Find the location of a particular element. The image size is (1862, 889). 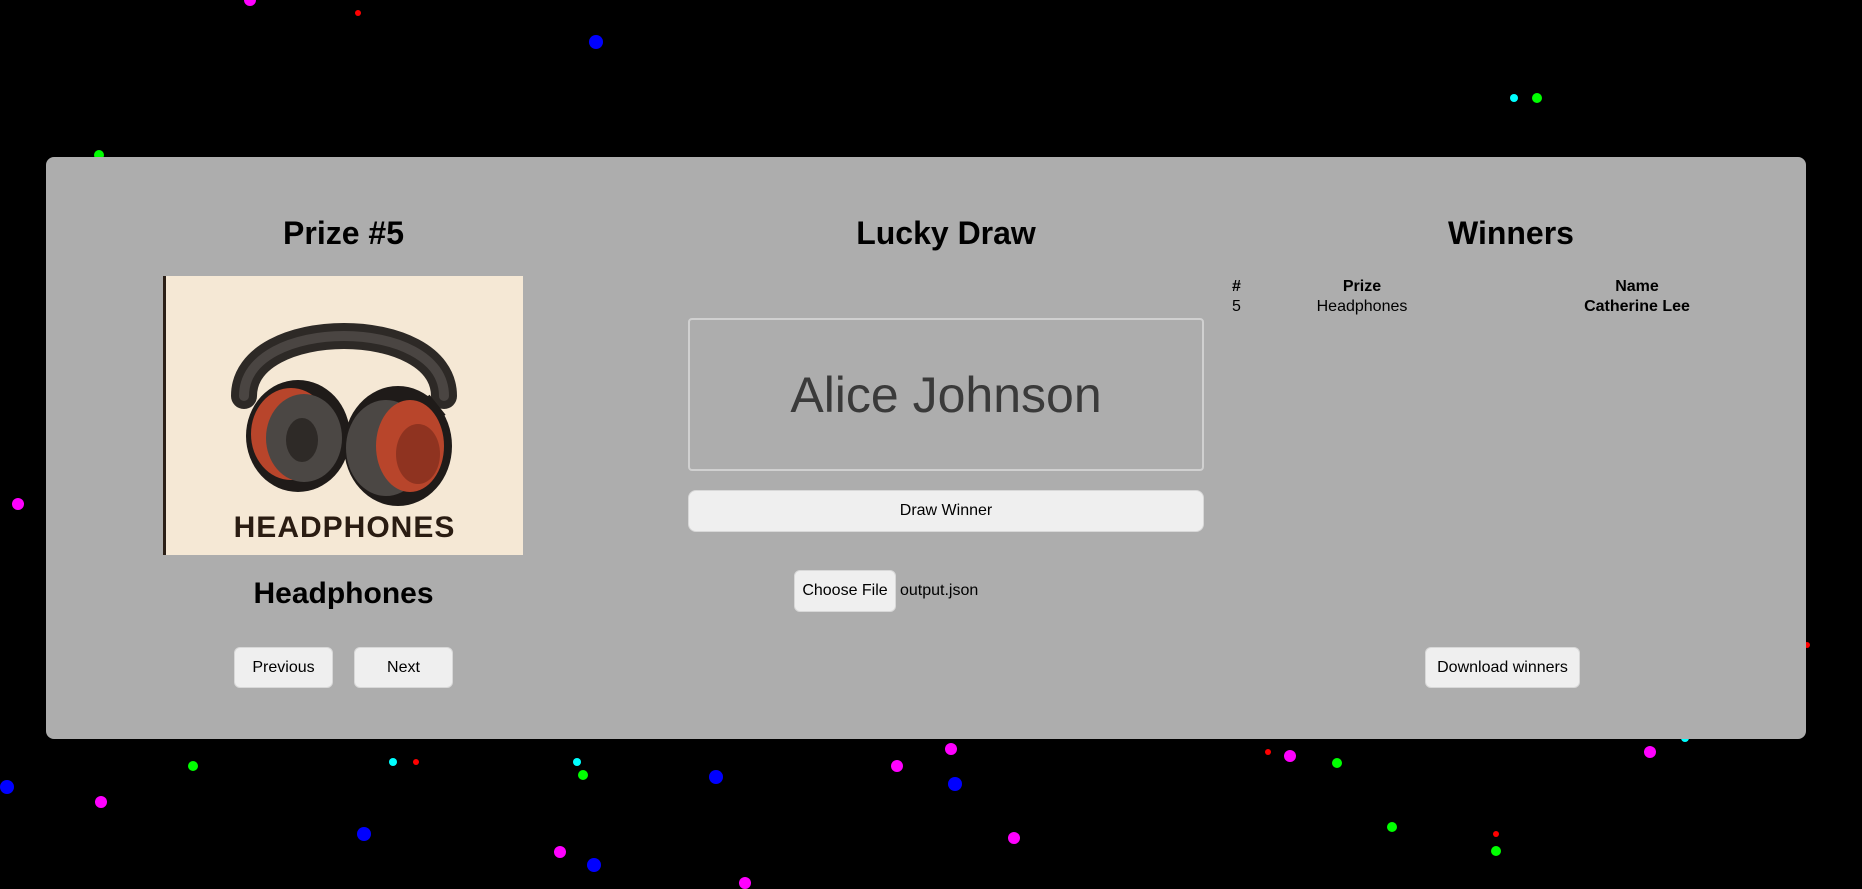

column-header-prize: Prize is located at coordinates (1362, 286).